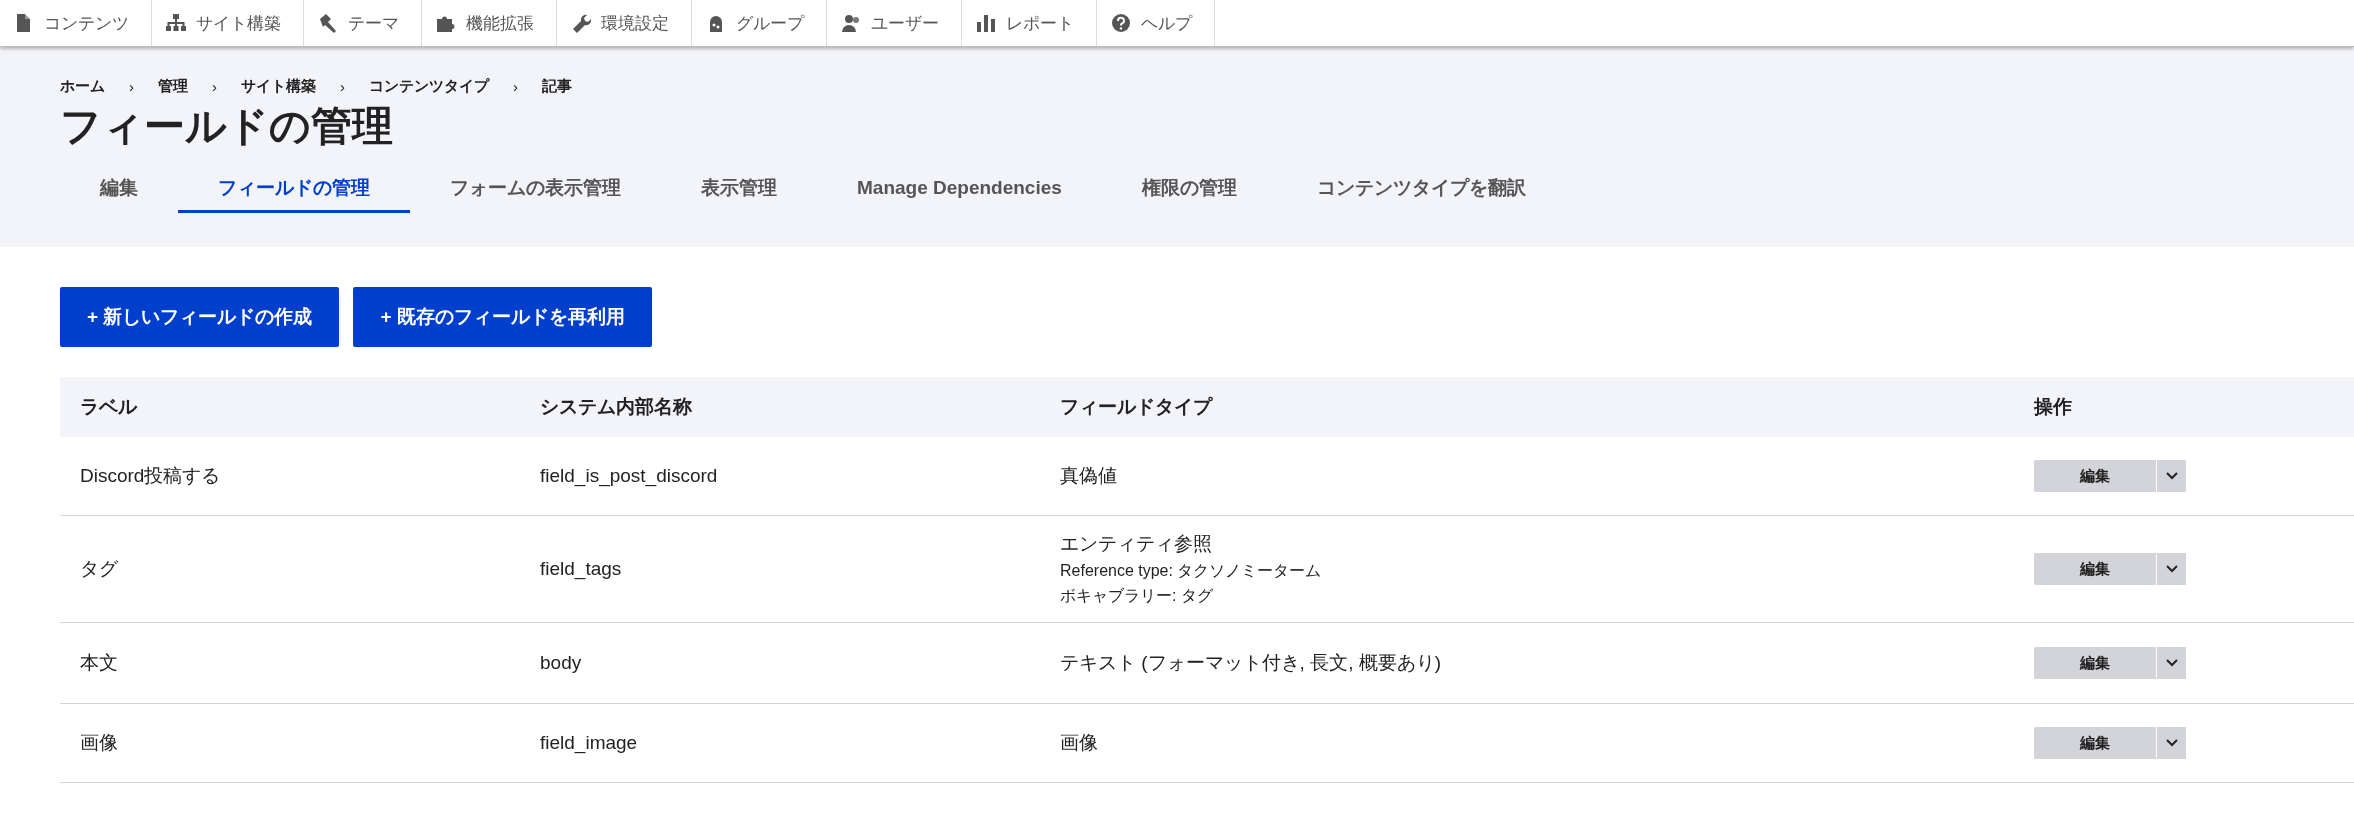  What do you see at coordinates (780, 407) in the screenshot?
I see `column-header: システム内部名称` at bounding box center [780, 407].